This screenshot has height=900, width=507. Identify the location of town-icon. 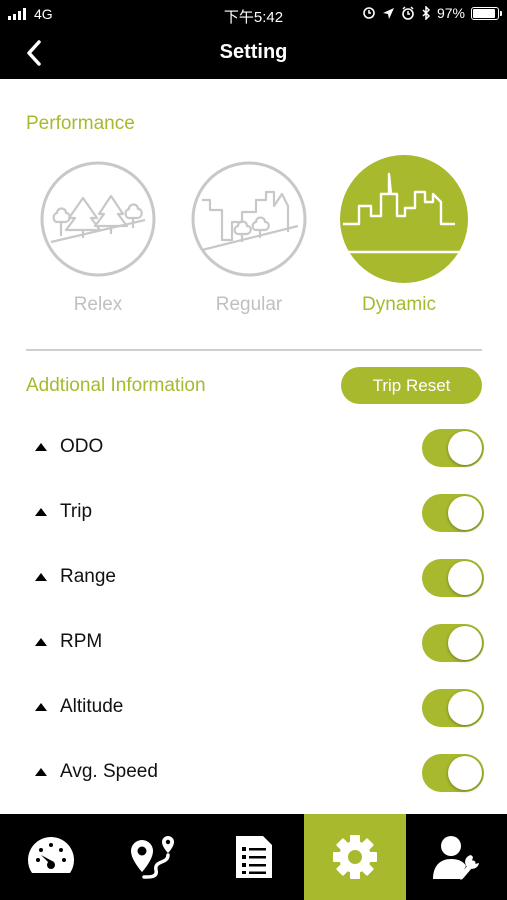
(249, 219).